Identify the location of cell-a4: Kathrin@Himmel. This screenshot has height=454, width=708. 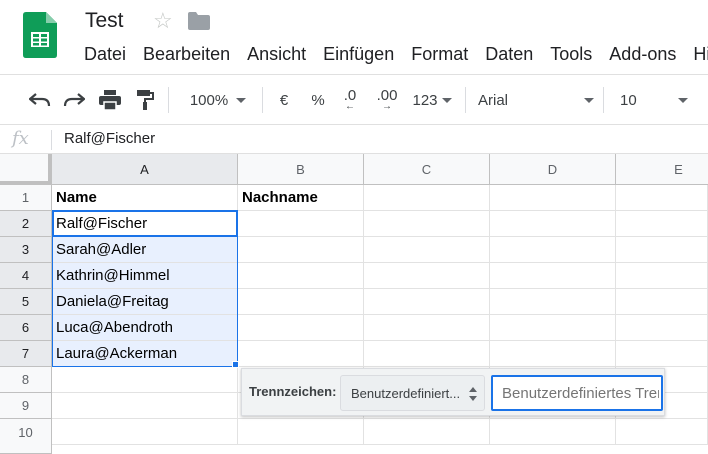
(145, 276).